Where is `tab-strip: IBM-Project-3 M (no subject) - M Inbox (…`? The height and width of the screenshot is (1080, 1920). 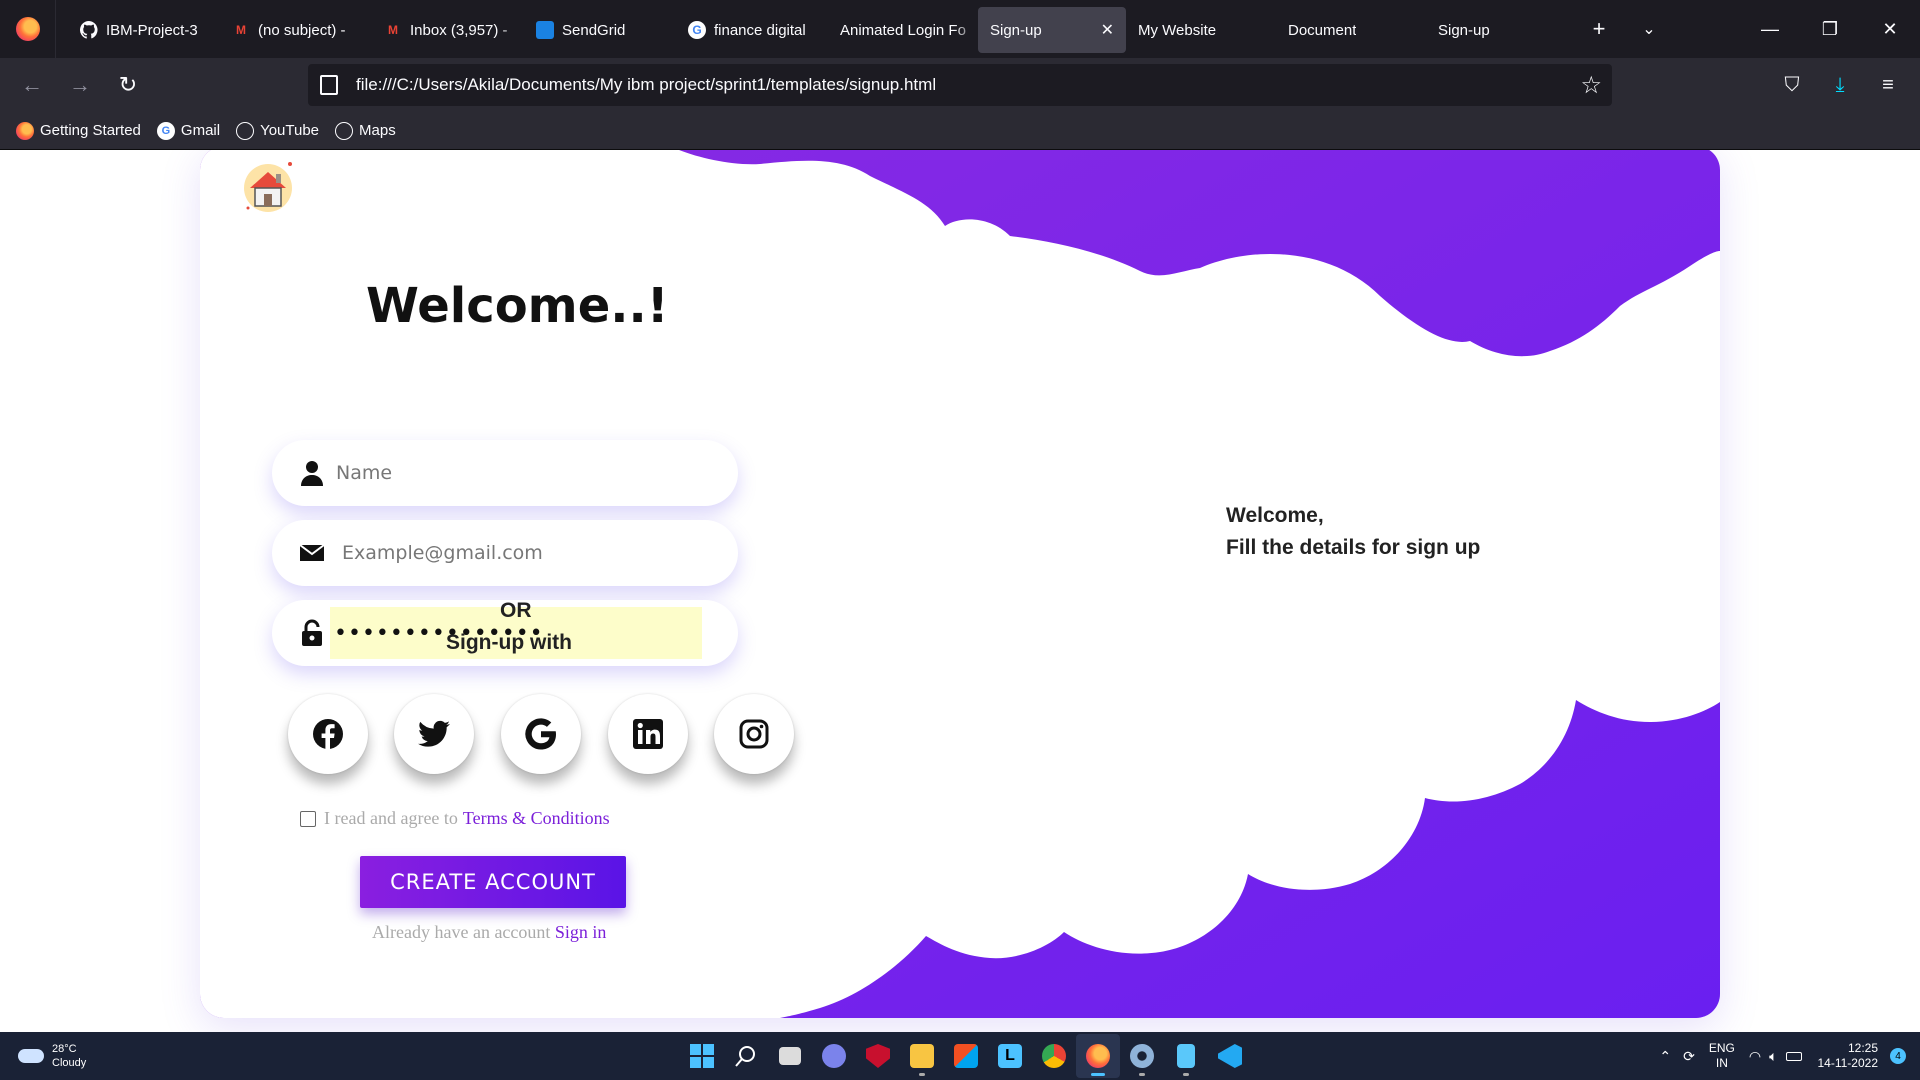 tab-strip: IBM-Project-3 M (no subject) - M Inbox (… is located at coordinates (960, 29).